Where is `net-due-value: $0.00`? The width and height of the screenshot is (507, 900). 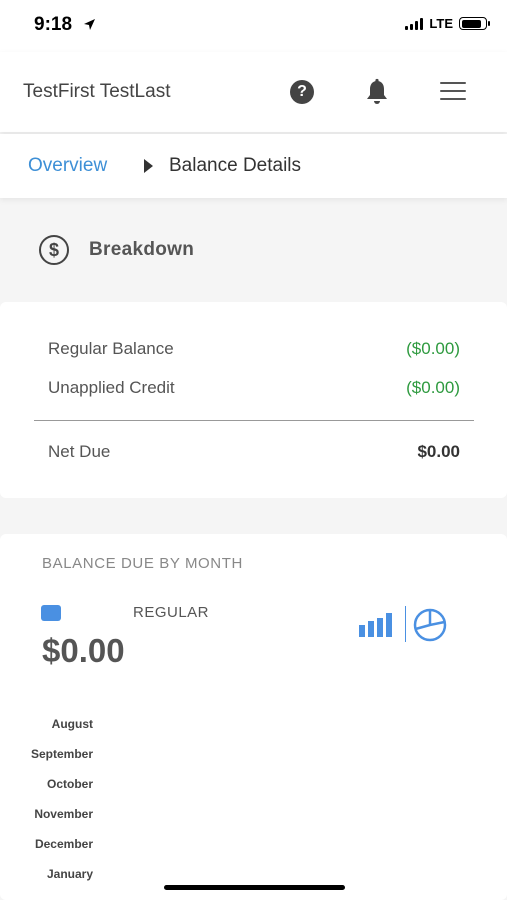
net-due-value: $0.00 is located at coordinates (438, 451).